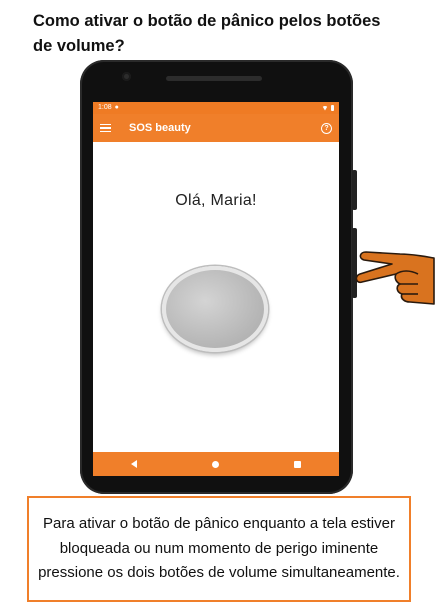  What do you see at coordinates (216, 128) in the screenshot?
I see `app-bar: SOS beauty ?` at bounding box center [216, 128].